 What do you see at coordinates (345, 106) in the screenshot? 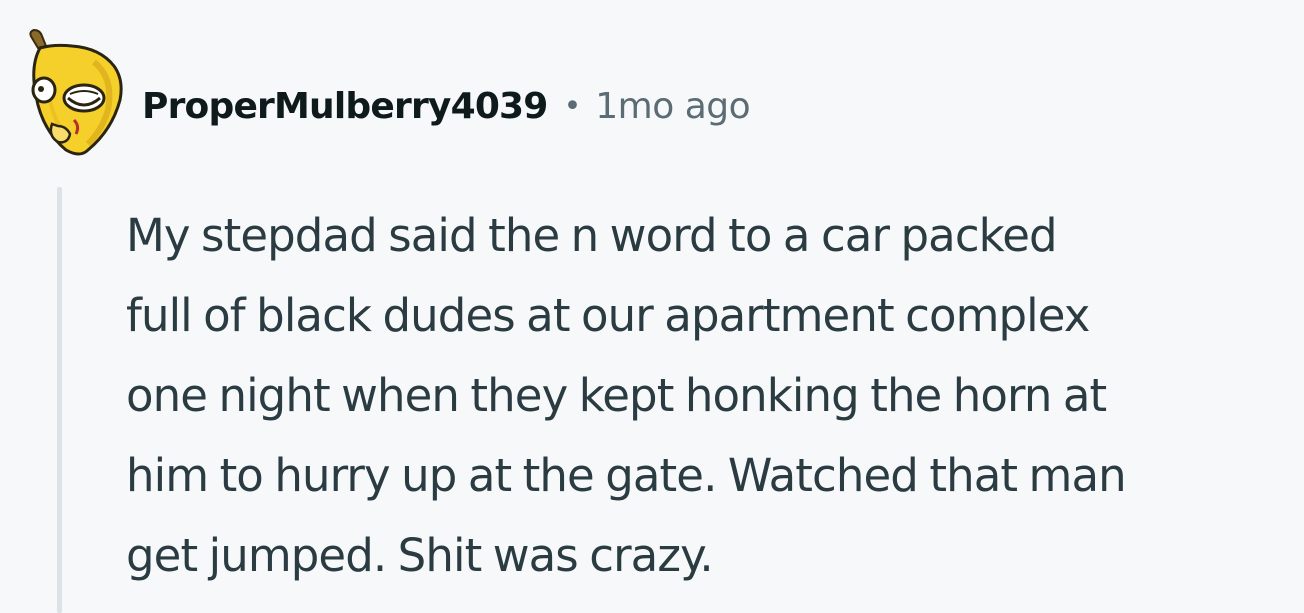
I see `username-link: ProperMulberry4039` at bounding box center [345, 106].